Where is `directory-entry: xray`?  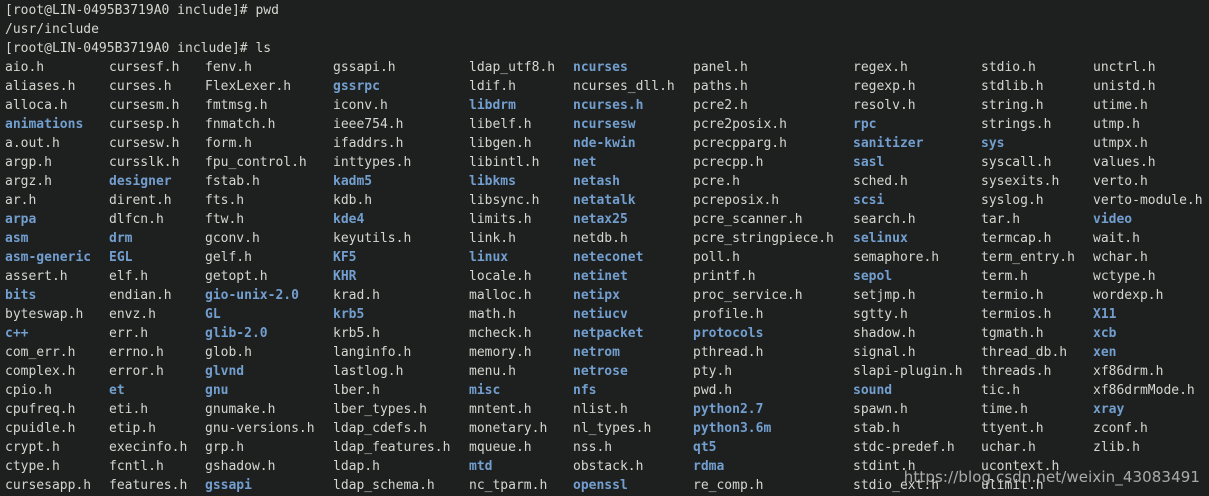
directory-entry: xray is located at coordinates (1109, 409).